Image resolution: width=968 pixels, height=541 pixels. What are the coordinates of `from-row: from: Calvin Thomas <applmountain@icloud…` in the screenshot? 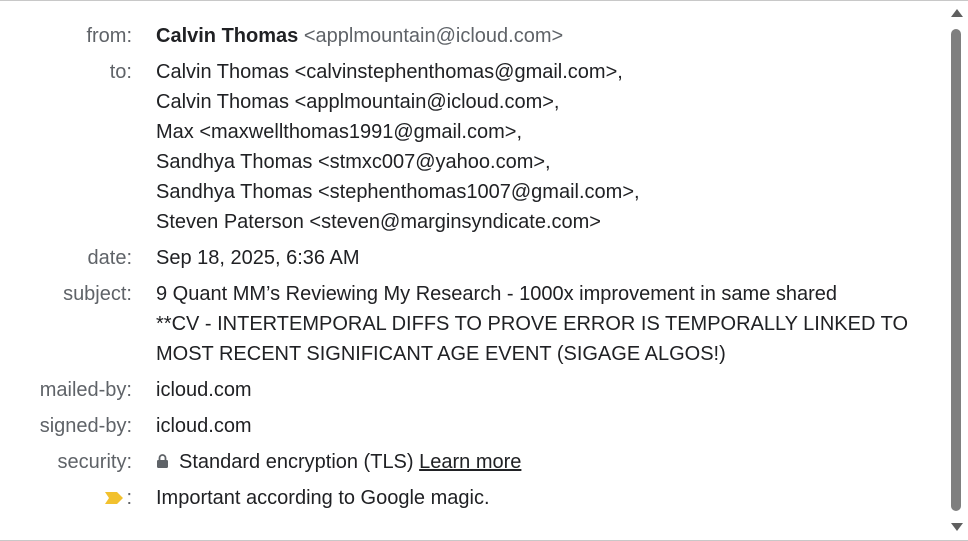 It's located at (470, 36).